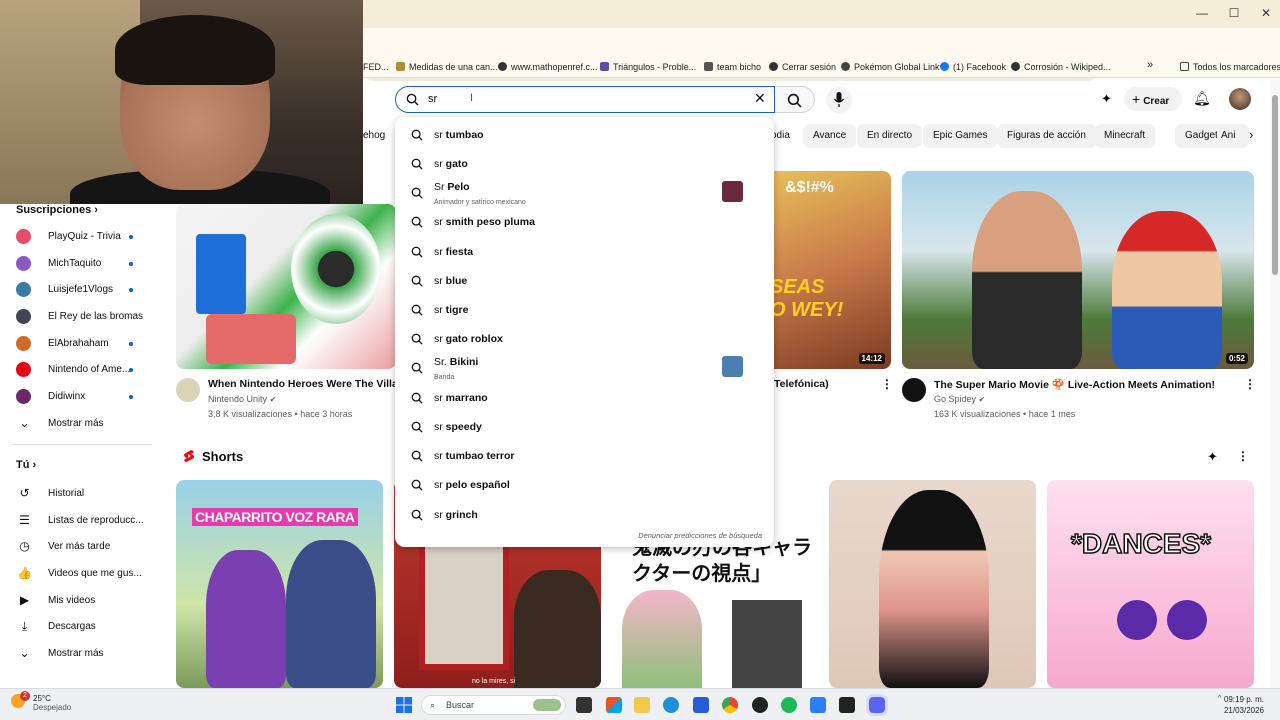 The height and width of the screenshot is (720, 1280). What do you see at coordinates (81, 547) in the screenshot?
I see `sidebar-item-watch-later: ◷ Ver más tarde` at bounding box center [81, 547].